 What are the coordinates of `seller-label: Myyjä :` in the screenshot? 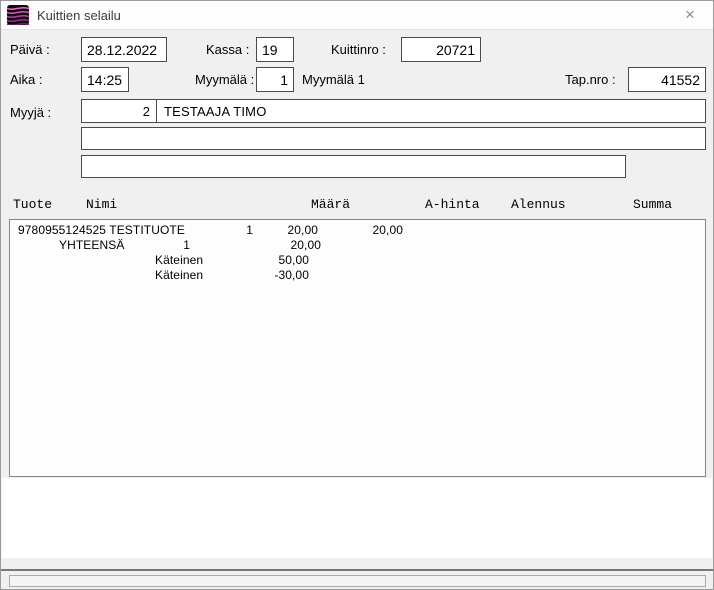 It's located at (31, 112).